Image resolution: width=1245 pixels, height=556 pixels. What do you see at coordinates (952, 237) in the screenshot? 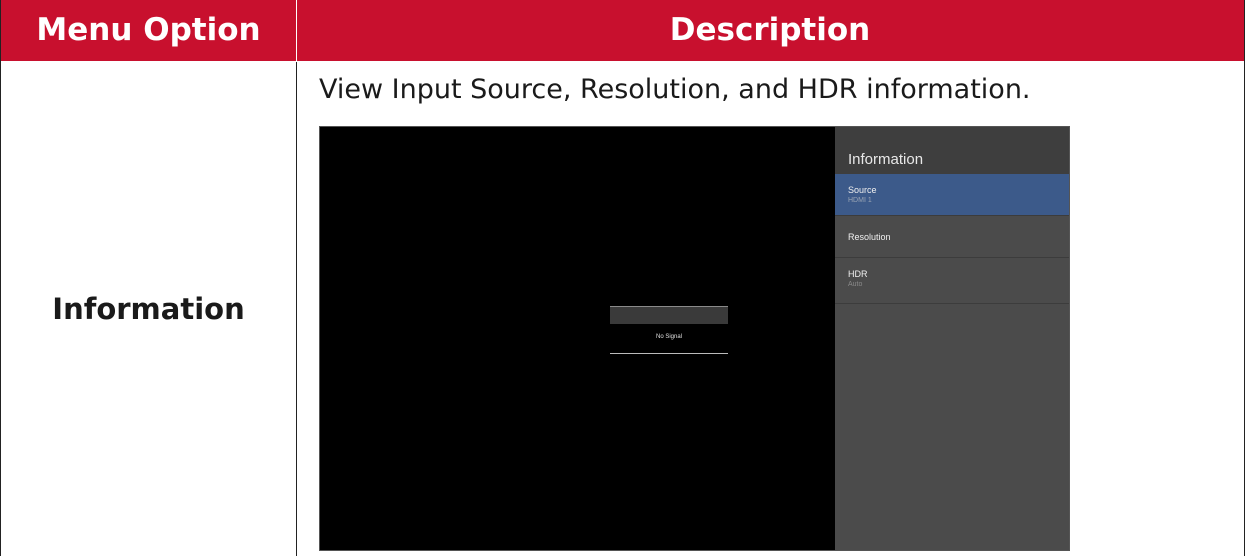
I see `panel-item-resolution: Resolution` at bounding box center [952, 237].